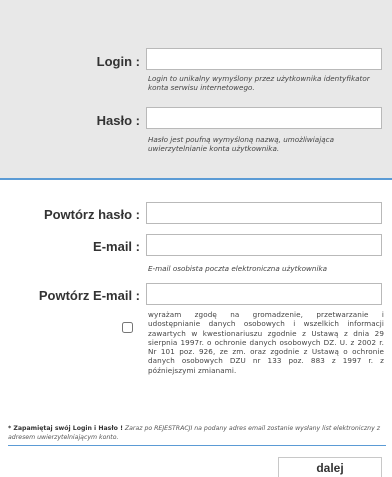 Image resolution: width=392 pixels, height=477 pixels. What do you see at coordinates (127, 327) in the screenshot?
I see `consent-checkbox` at bounding box center [127, 327].